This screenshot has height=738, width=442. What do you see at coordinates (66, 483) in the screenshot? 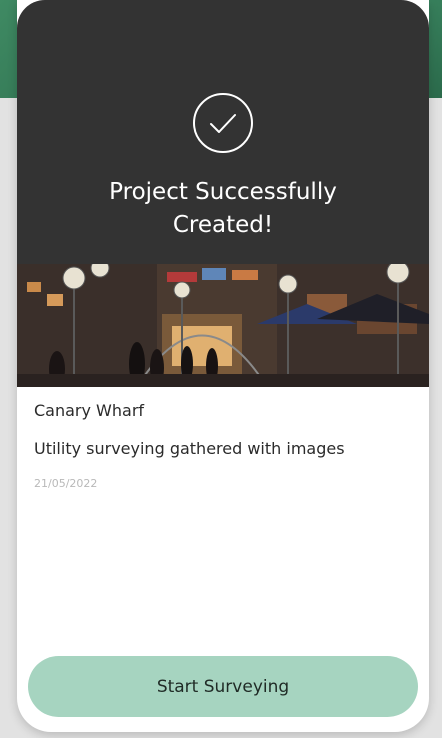
I see `project-date: 21/05/2022` at bounding box center [66, 483].